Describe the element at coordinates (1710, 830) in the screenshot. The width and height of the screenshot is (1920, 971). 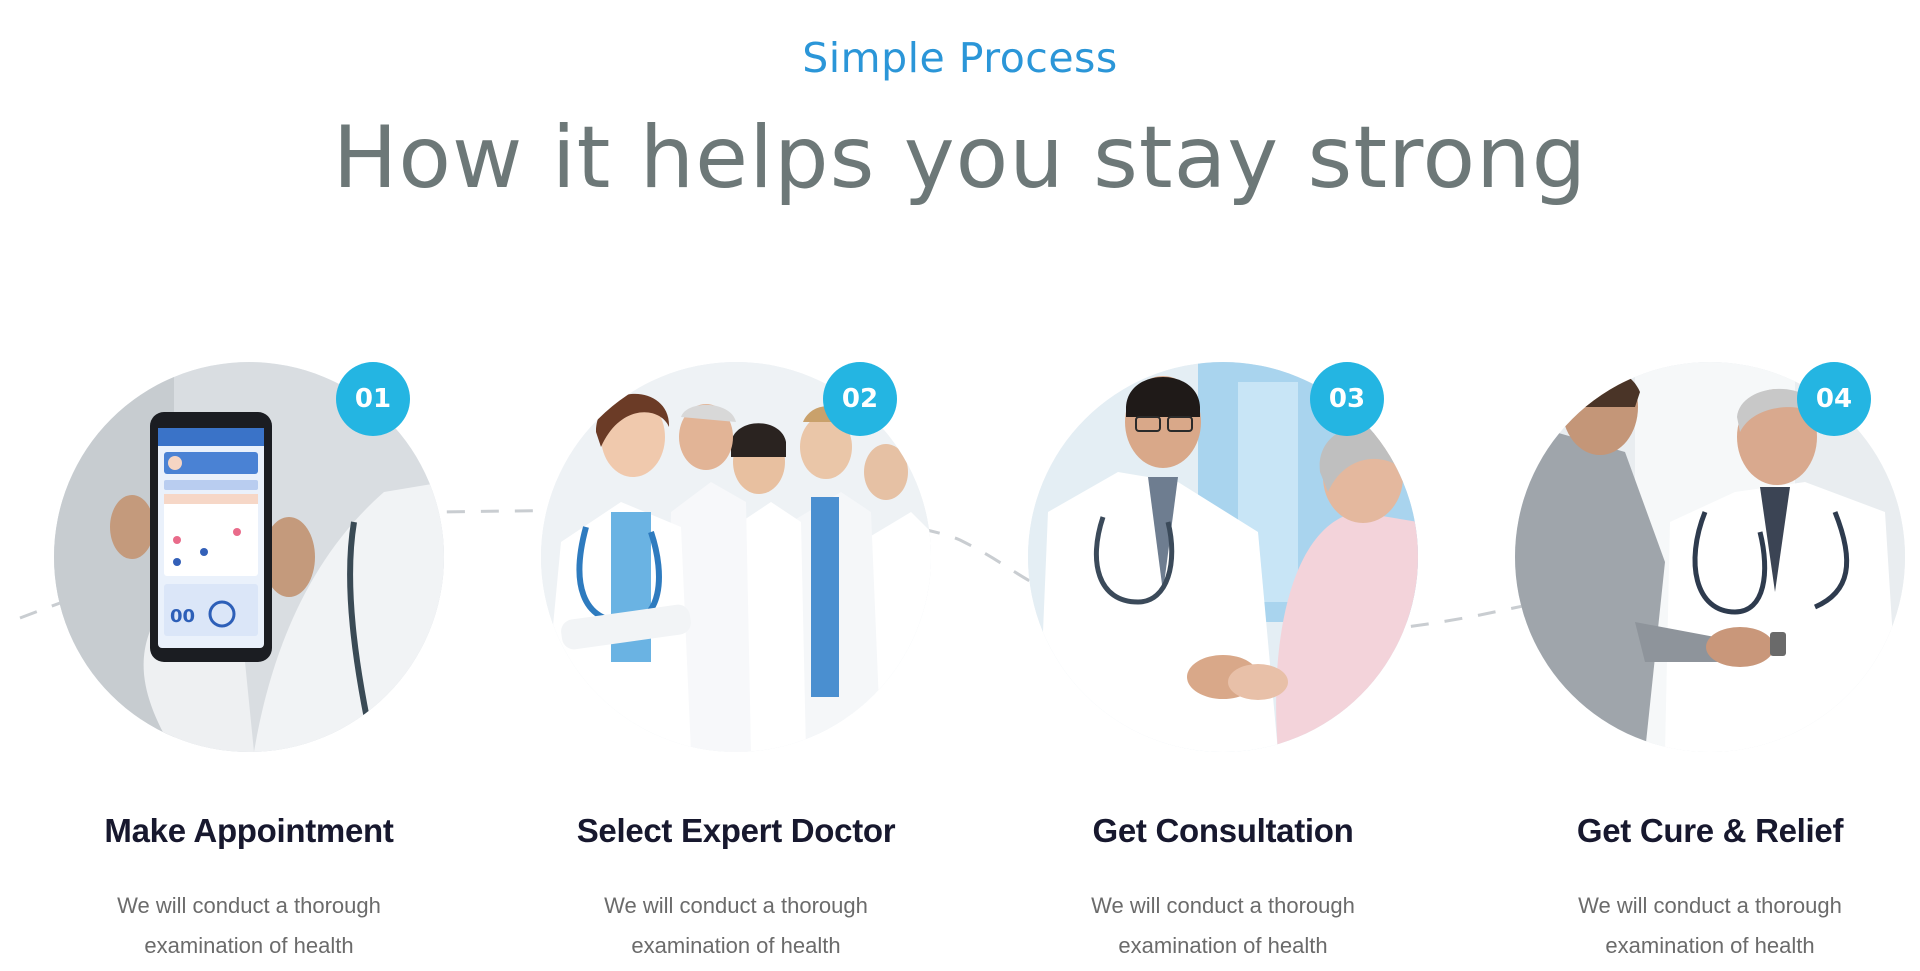
I see `step-4-title: Get Cure & Relief` at that location.